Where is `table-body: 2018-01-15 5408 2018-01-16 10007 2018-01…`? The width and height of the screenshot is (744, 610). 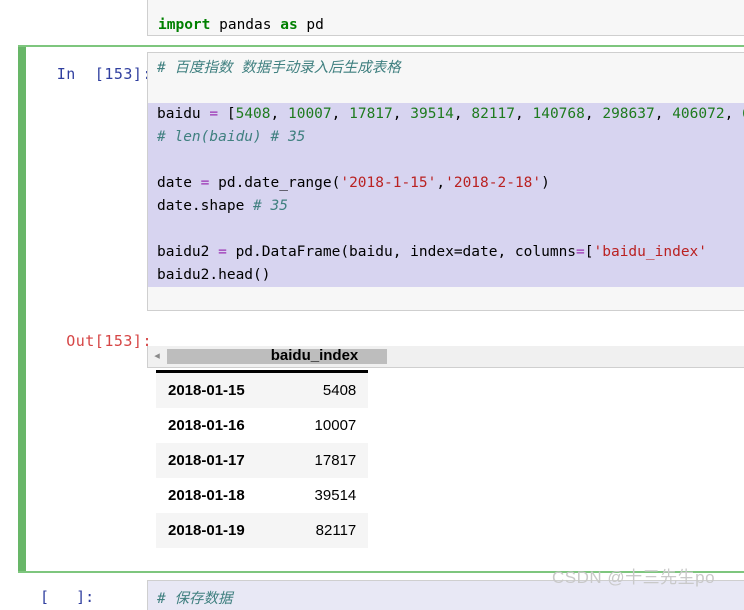 table-body: 2018-01-15 5408 2018-01-16 10007 2018-01… is located at coordinates (262, 459).